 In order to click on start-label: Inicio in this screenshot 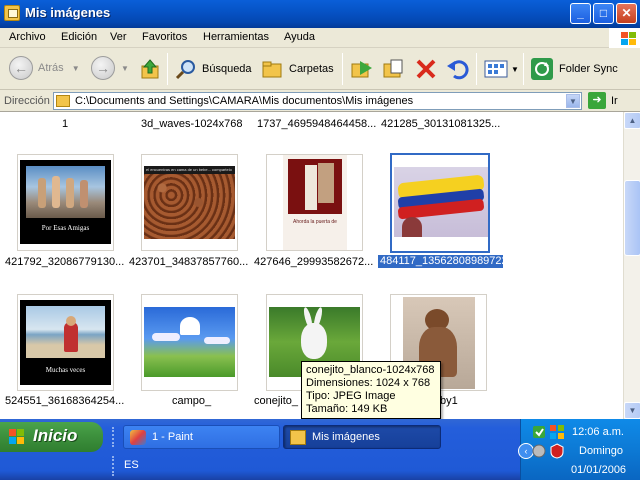, I will do `click(55, 435)`.